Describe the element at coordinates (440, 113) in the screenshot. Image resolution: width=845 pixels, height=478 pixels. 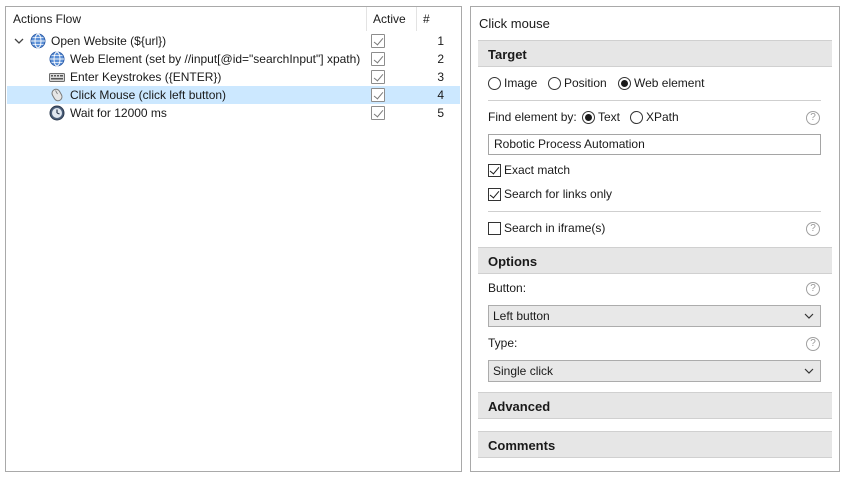
I see `row-number: 5` at that location.